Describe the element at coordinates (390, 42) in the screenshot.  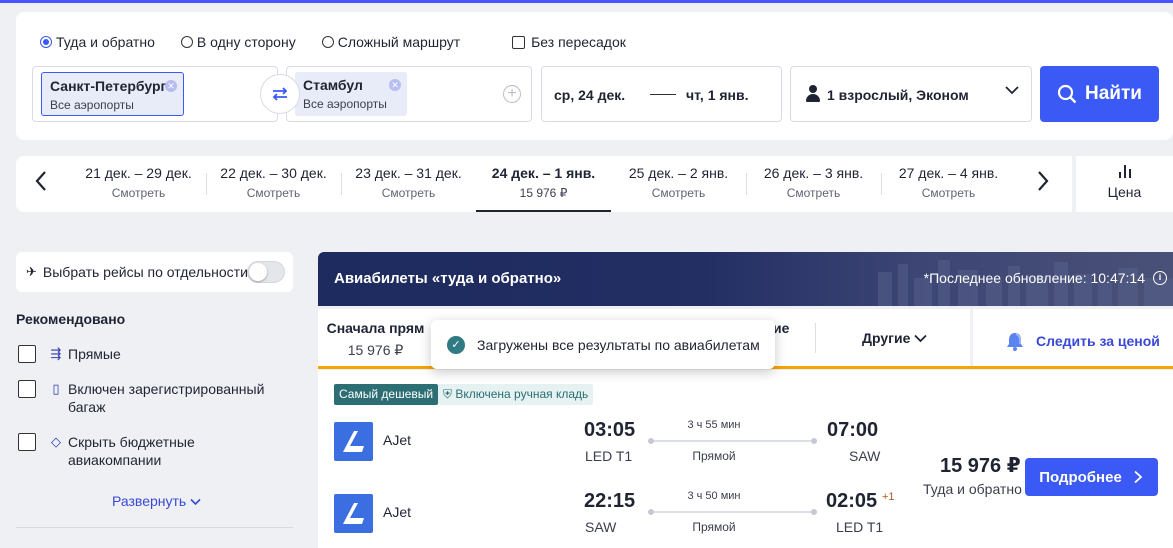
I see `radio-multi-city: Сложный маршрут` at that location.